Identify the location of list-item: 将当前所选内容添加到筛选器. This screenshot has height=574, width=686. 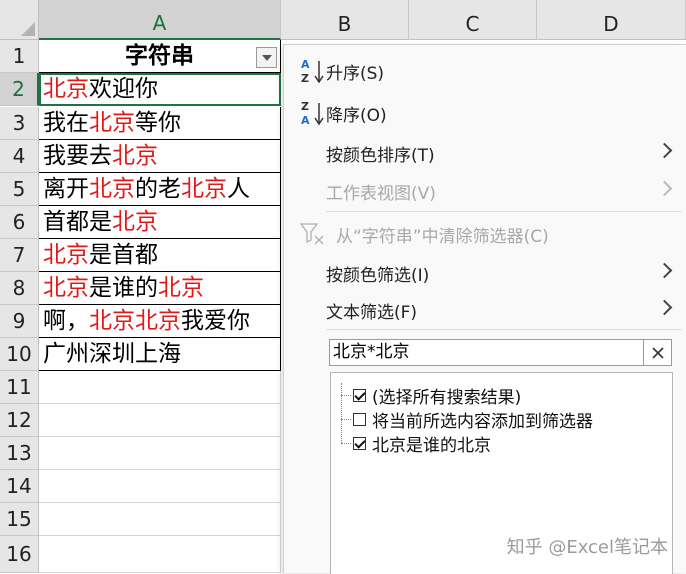
(473, 419).